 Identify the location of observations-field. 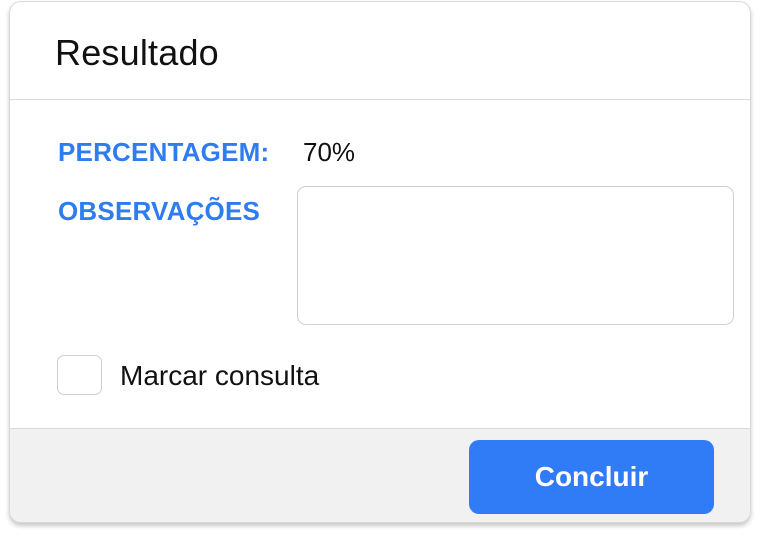
(515, 255).